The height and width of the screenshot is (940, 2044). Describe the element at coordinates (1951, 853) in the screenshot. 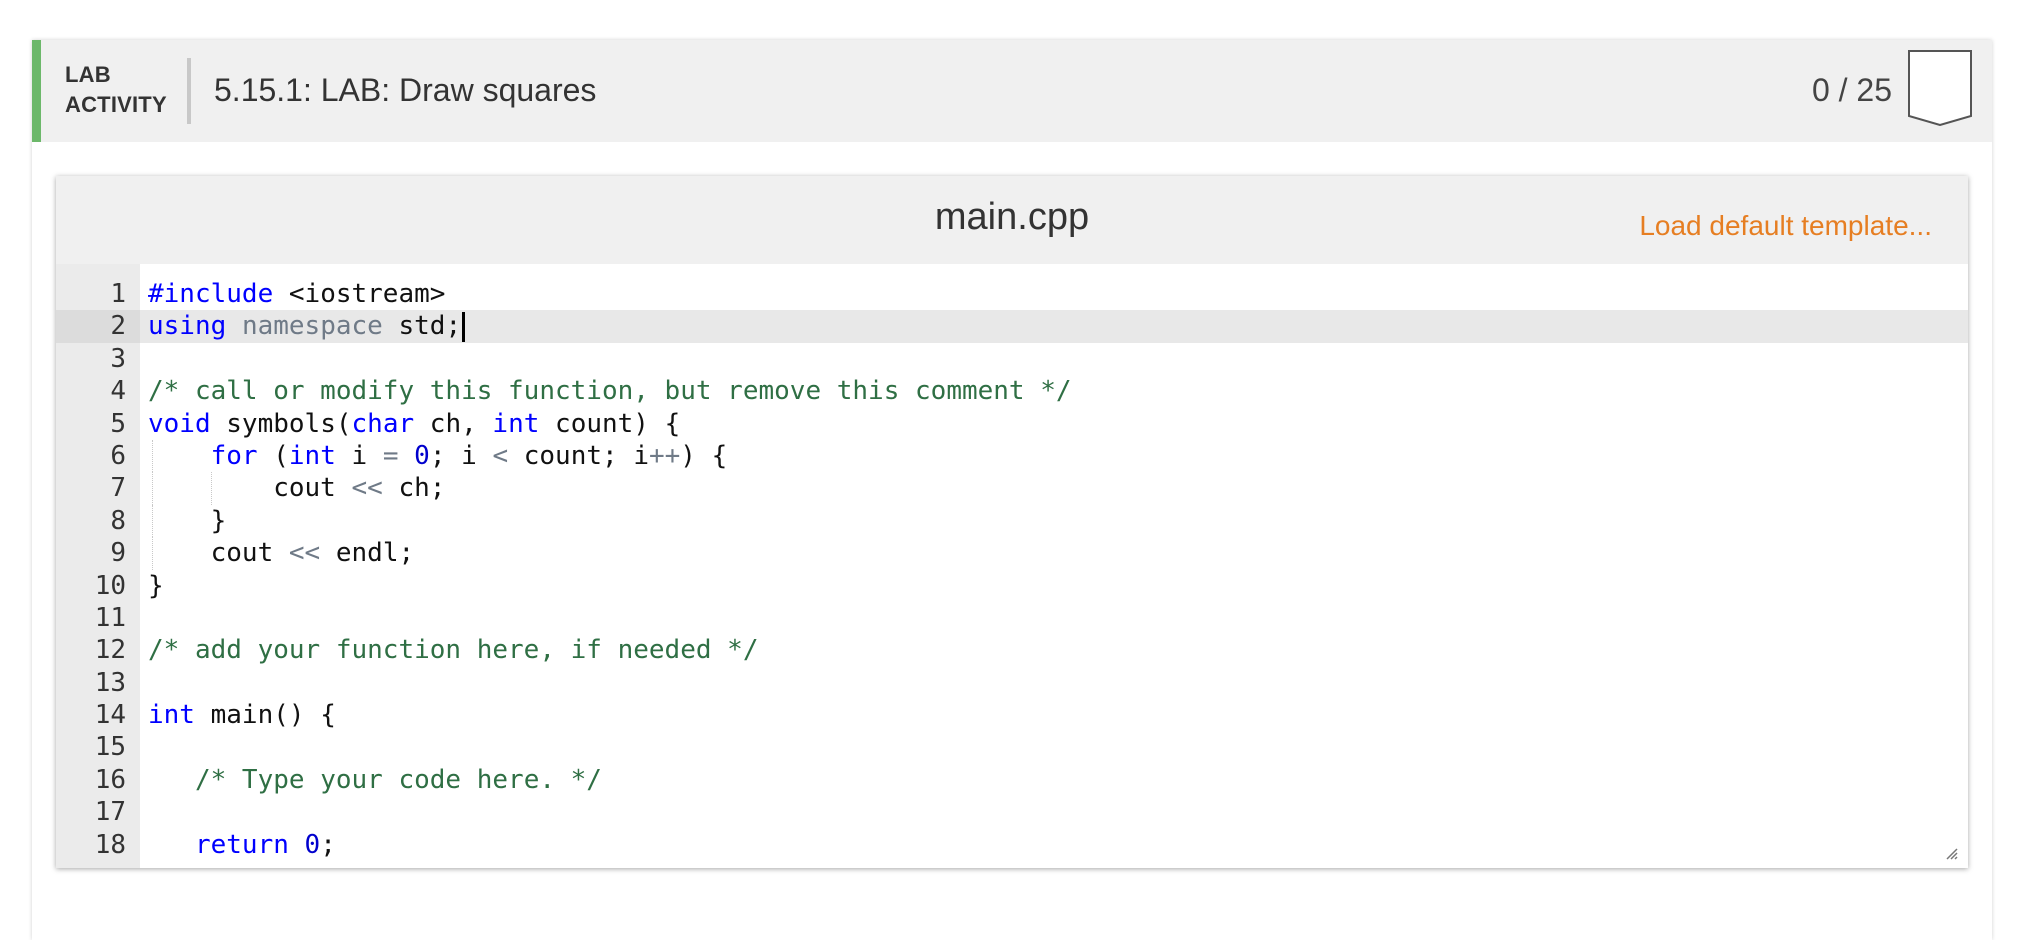

I see `resize-handle-icon` at that location.